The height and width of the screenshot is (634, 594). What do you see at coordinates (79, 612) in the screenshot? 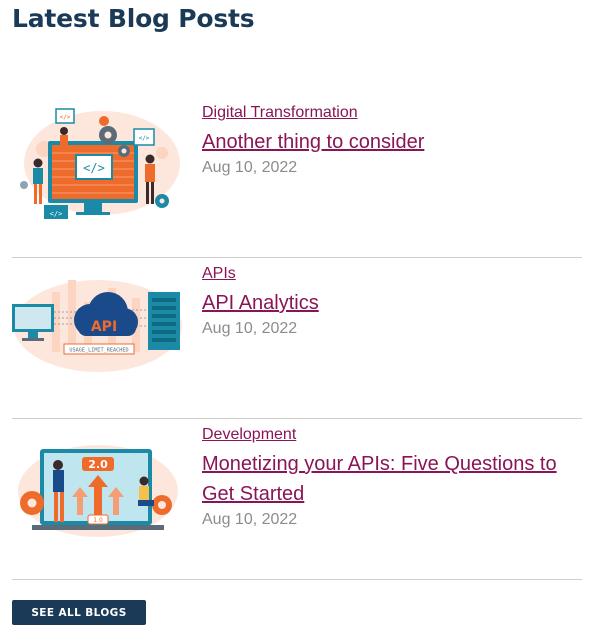
I see `see-all-blogs-button: SEE ALL BLOGS` at bounding box center [79, 612].